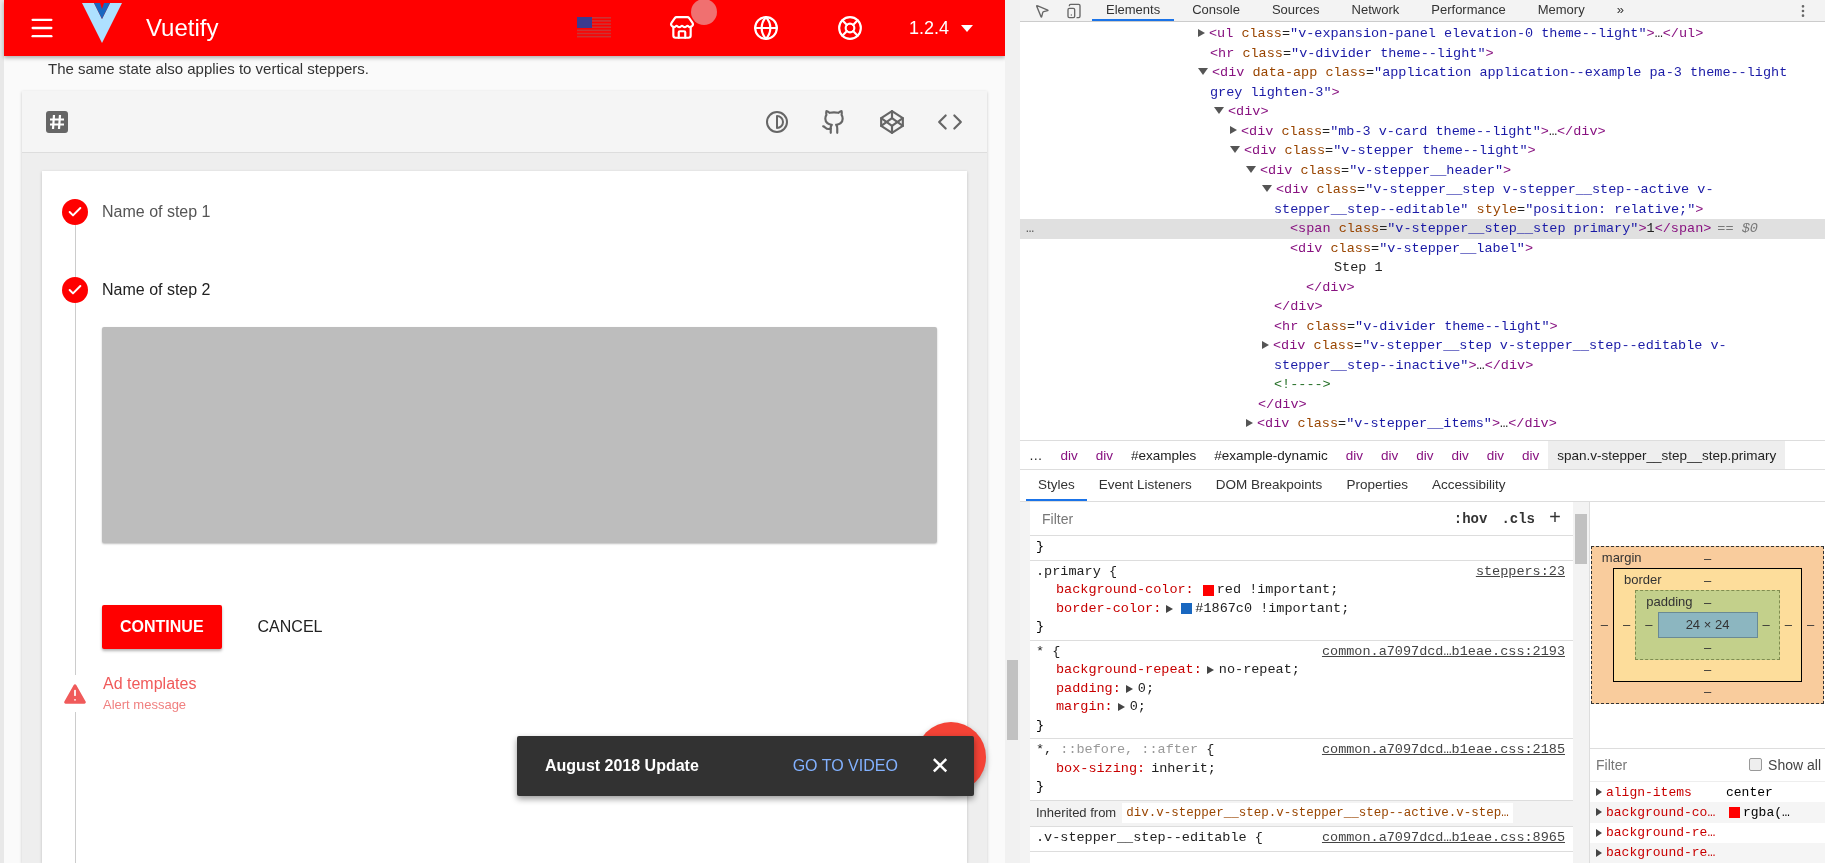 Image resolution: width=1825 pixels, height=863 pixels. I want to click on pane-tab: Event Listeners, so click(1145, 485).